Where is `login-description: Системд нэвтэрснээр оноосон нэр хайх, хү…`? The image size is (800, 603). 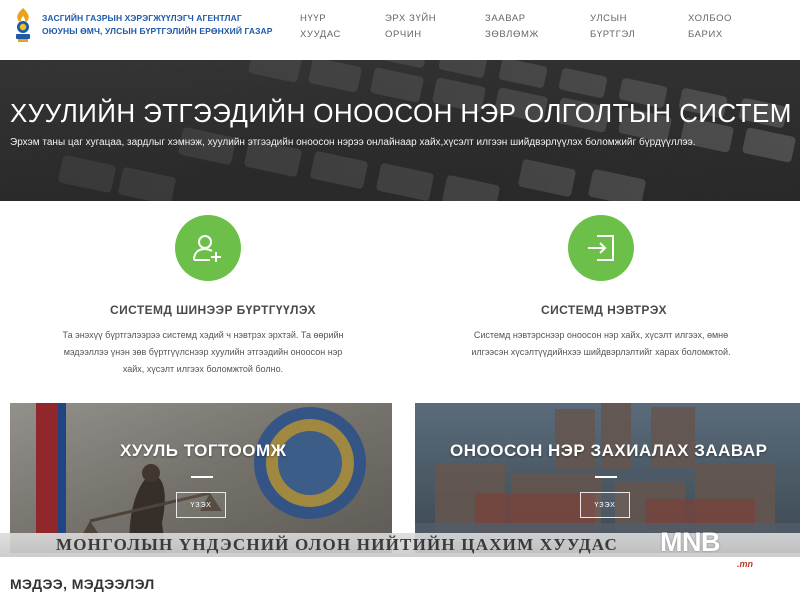 login-description: Системд нэвтэрснээр оноосон нэр хайх, хү… is located at coordinates (601, 344).